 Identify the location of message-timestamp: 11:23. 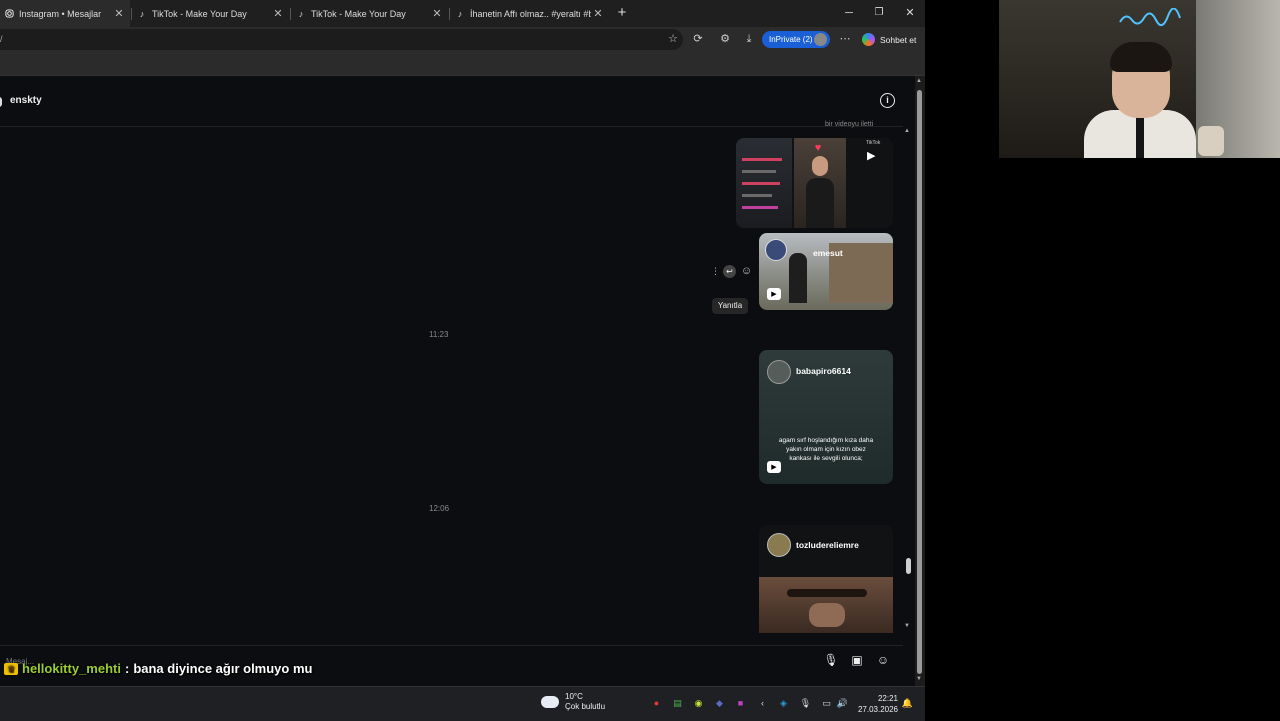
(439, 334).